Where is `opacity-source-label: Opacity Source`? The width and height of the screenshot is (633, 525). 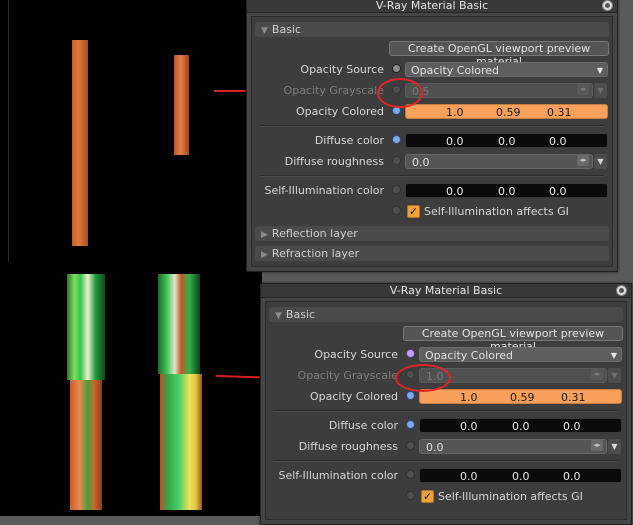 opacity-source-label: Opacity Source is located at coordinates (342, 69).